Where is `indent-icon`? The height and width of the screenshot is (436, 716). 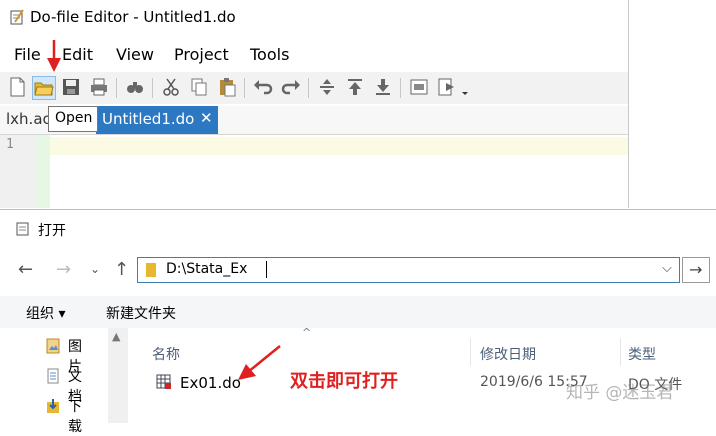 indent-icon is located at coordinates (327, 87).